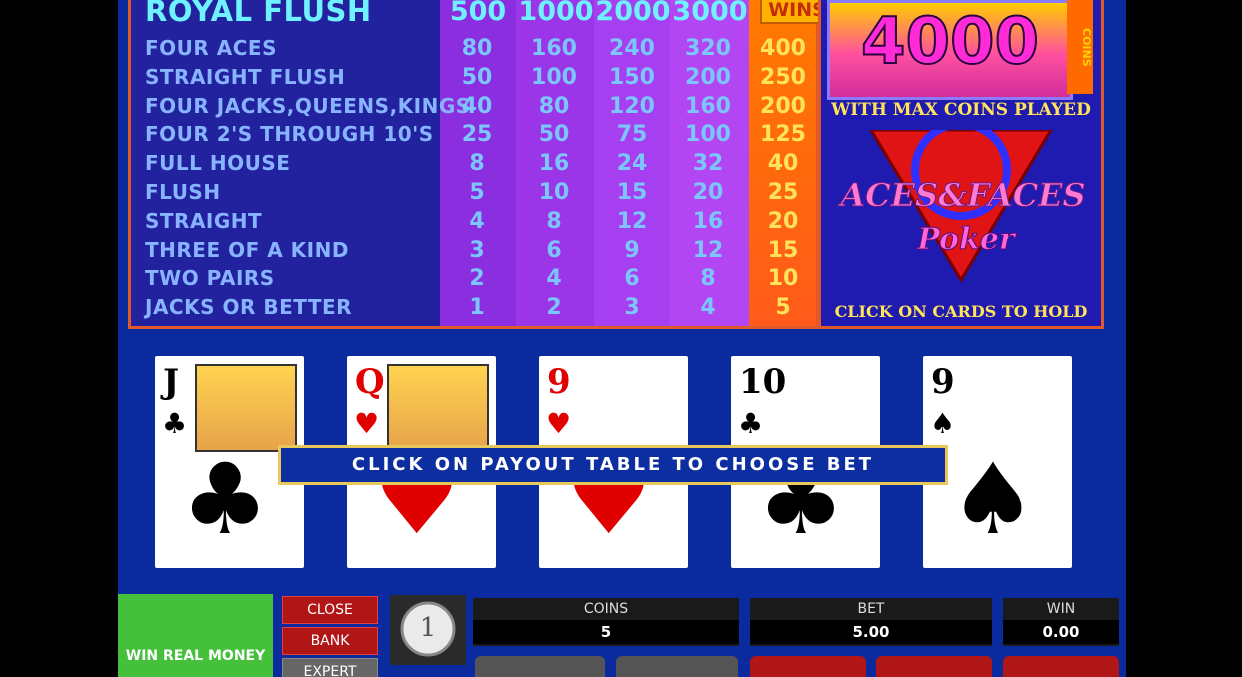 This screenshot has height=677, width=1242. I want to click on coin-header-3: 2000, so click(633, 13).